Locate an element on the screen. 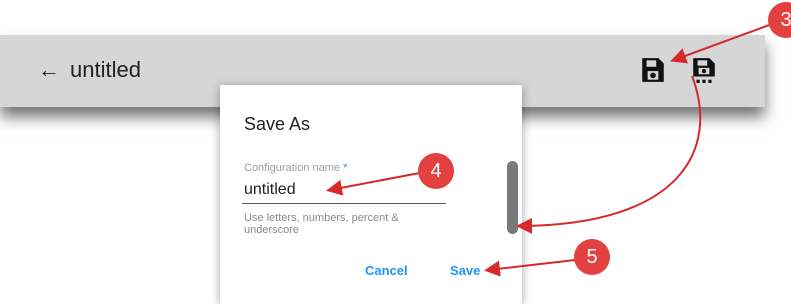  back-nav: ← untitled is located at coordinates (89, 70).